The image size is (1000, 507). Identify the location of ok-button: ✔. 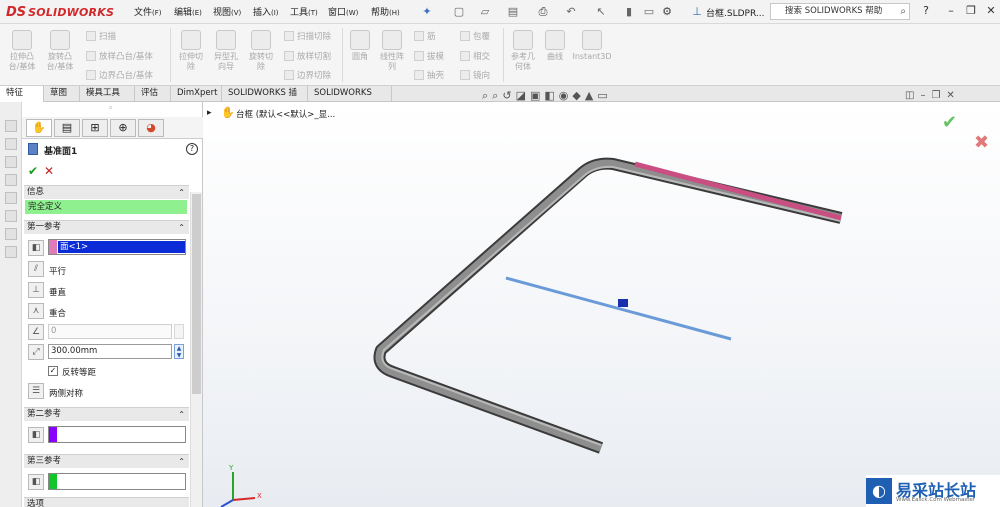
(33, 171).